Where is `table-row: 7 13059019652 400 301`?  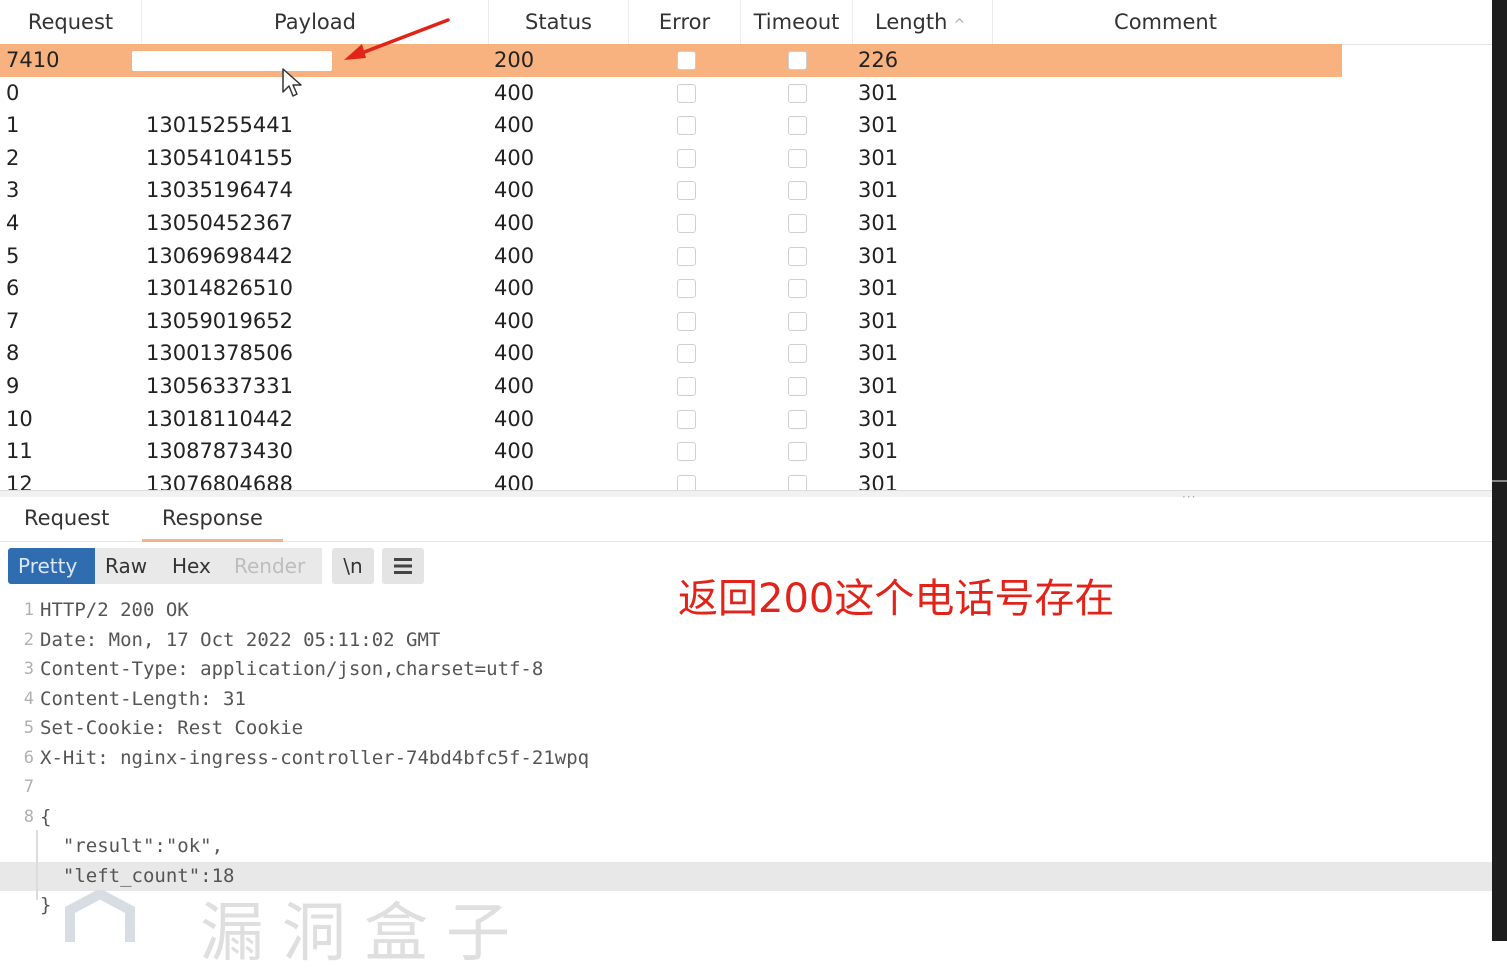 table-row: 7 13059019652 400 301 is located at coordinates (746, 321).